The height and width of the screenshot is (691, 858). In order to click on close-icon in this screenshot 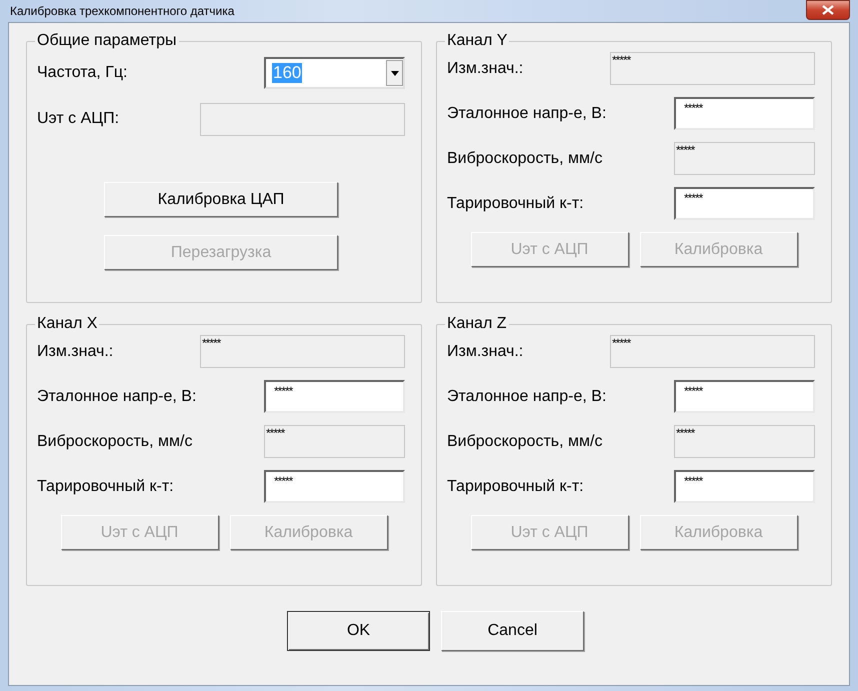, I will do `click(828, 10)`.